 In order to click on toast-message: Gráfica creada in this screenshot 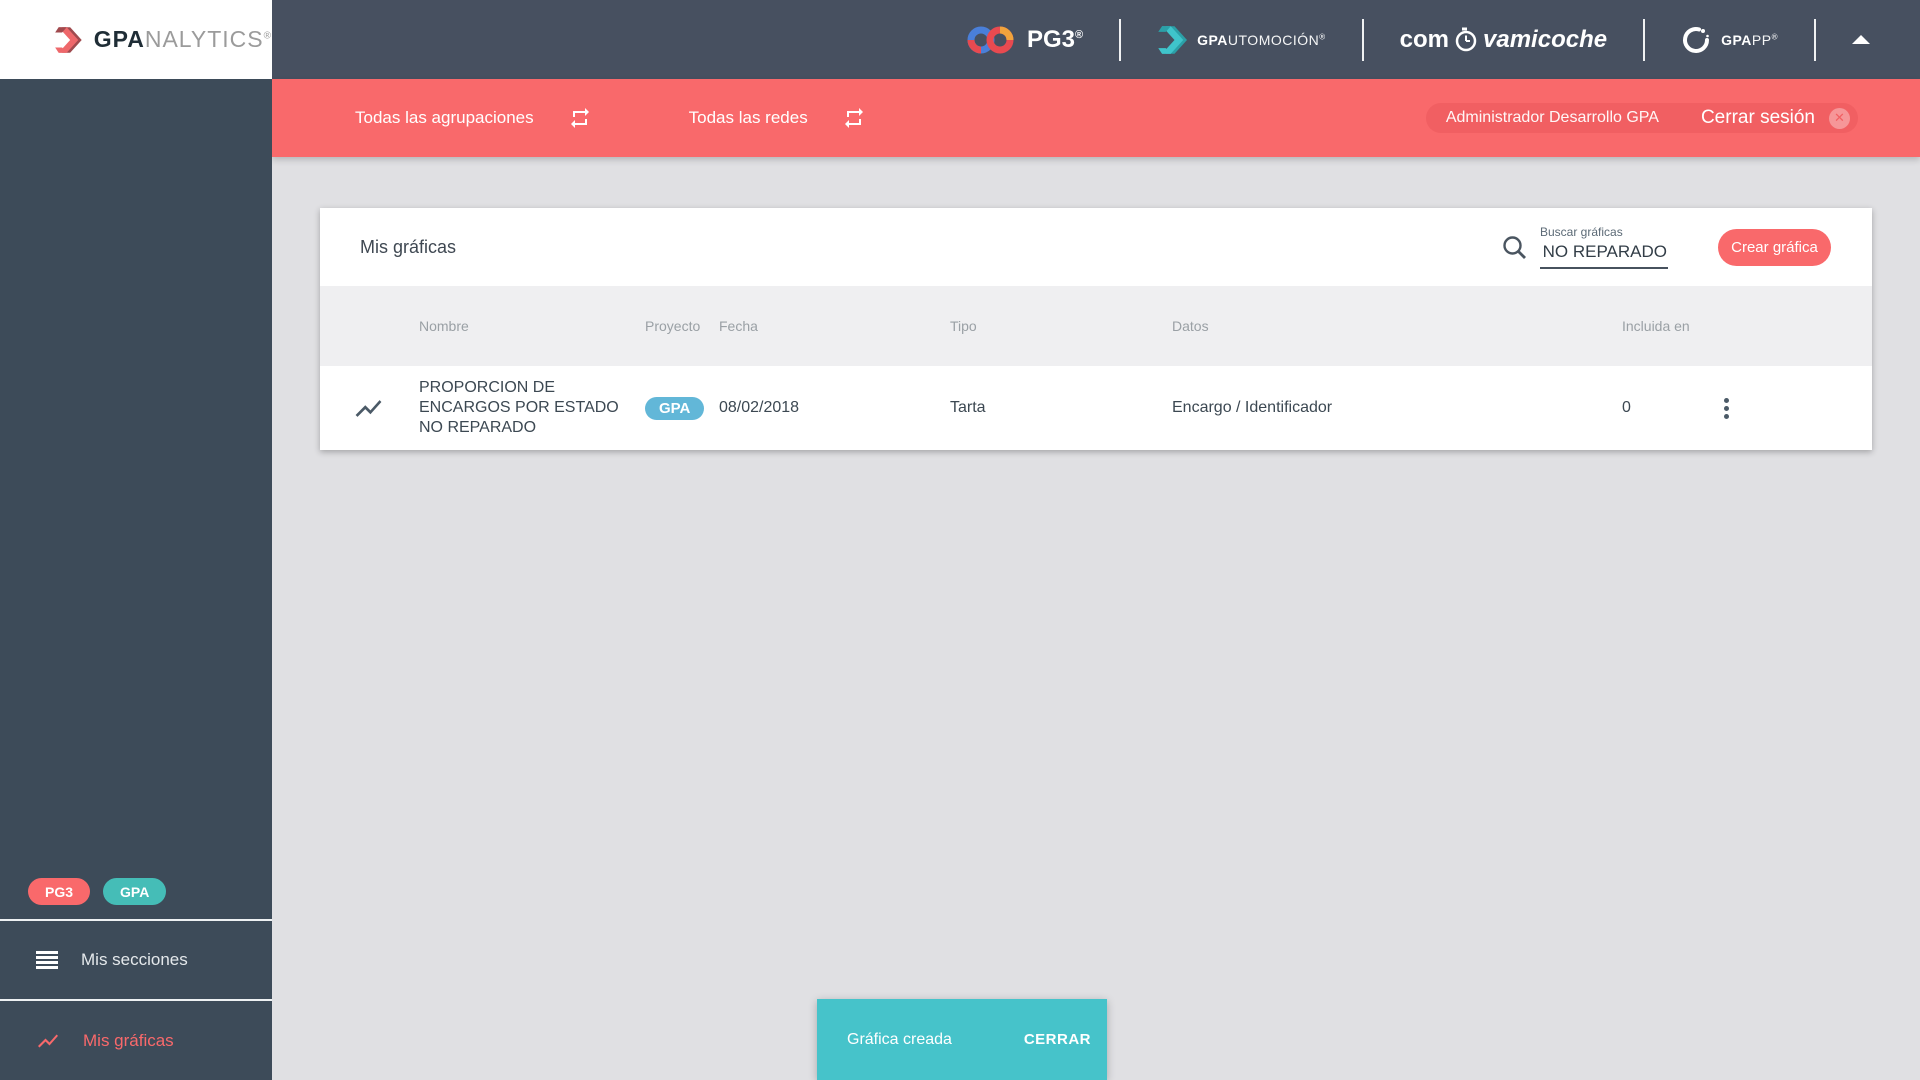, I will do `click(899, 1039)`.